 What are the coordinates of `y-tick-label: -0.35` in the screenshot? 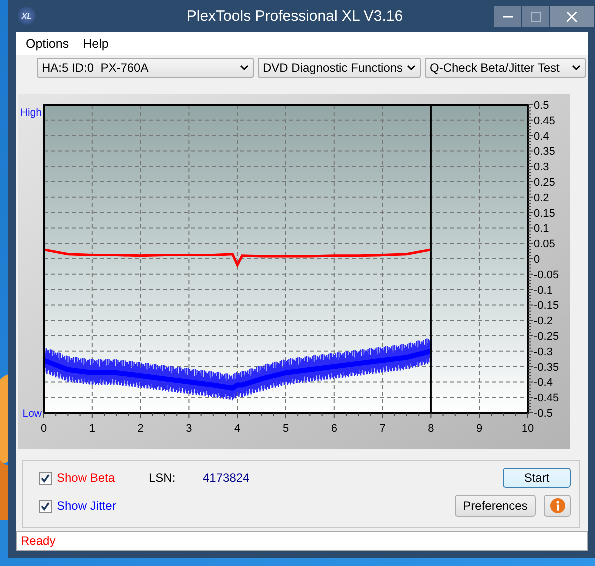 It's located at (547, 368).